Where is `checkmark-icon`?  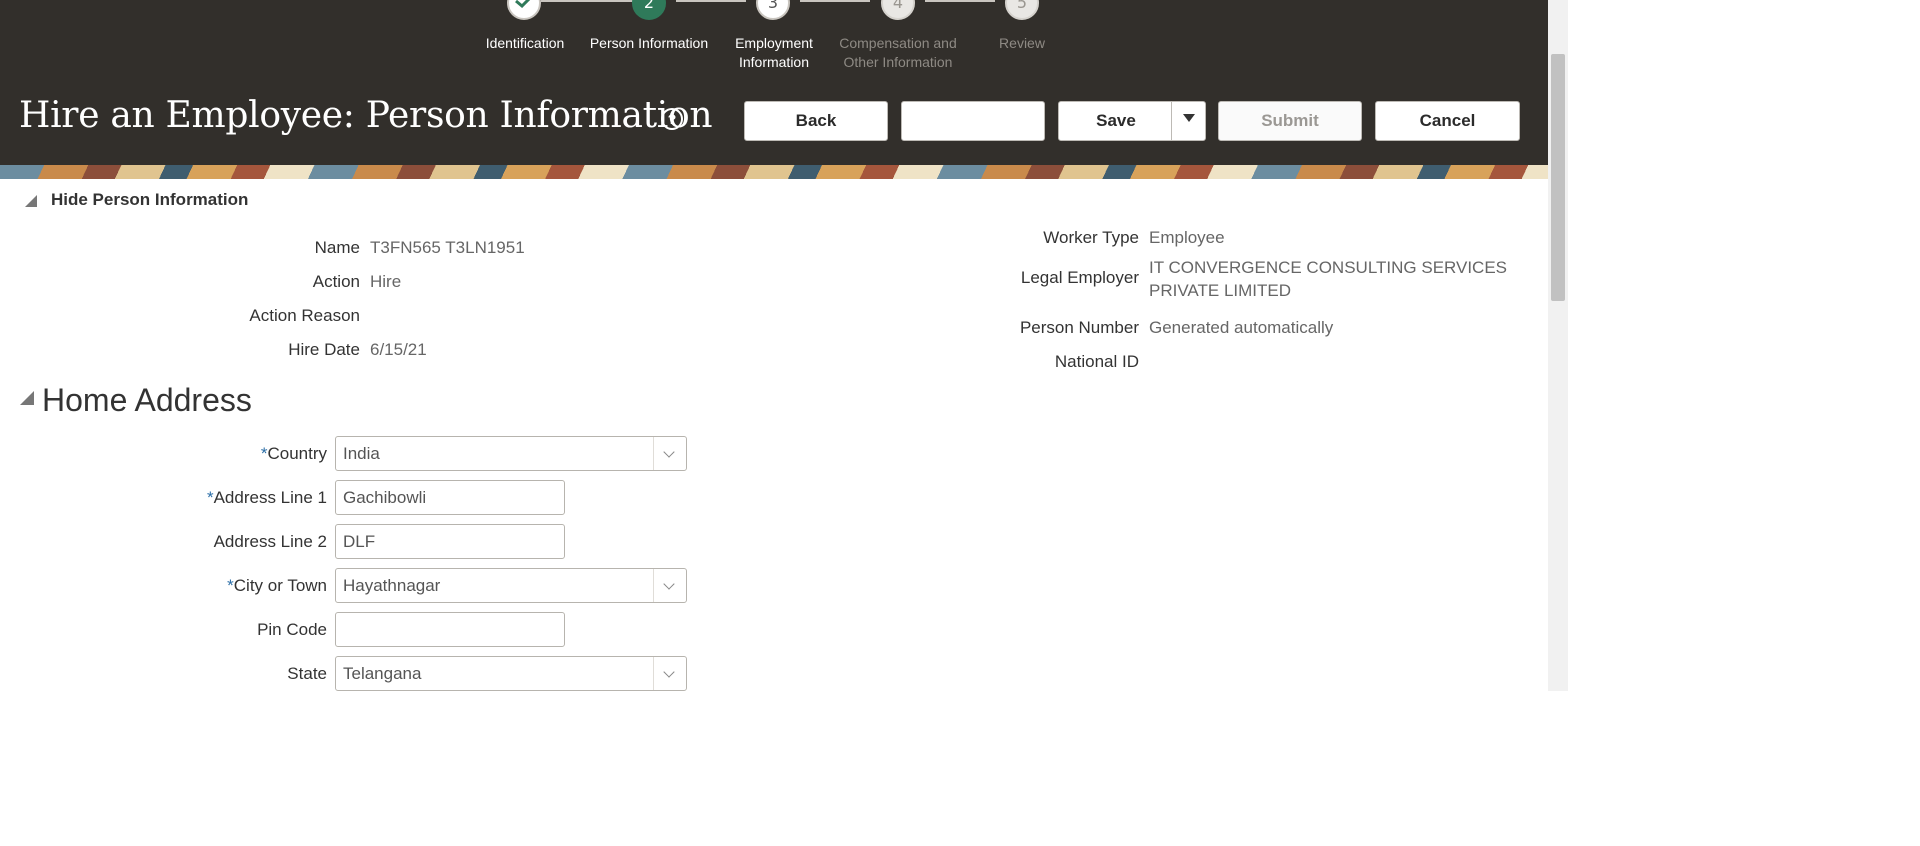 checkmark-icon is located at coordinates (523, 4).